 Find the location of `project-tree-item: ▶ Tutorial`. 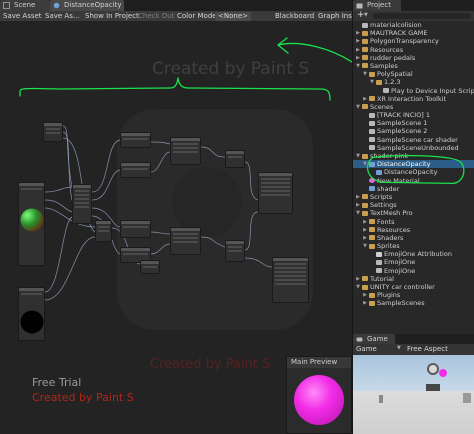

project-tree-item: ▶ Tutorial is located at coordinates (413, 279).